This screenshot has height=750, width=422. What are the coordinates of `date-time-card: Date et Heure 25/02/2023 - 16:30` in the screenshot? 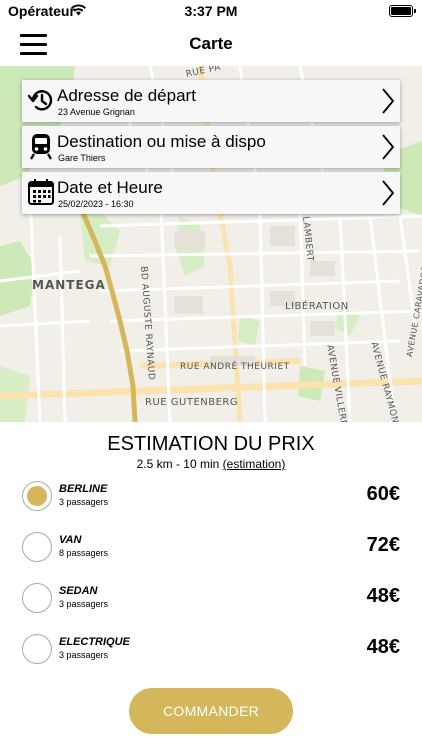 It's located at (211, 193).